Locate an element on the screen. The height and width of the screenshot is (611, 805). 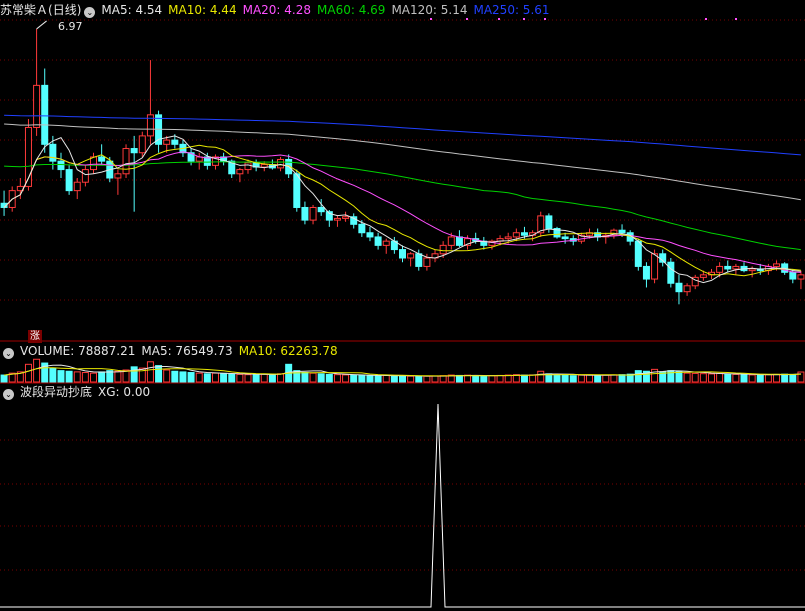
legend-label: MA10: 62263.78 is located at coordinates (288, 351).